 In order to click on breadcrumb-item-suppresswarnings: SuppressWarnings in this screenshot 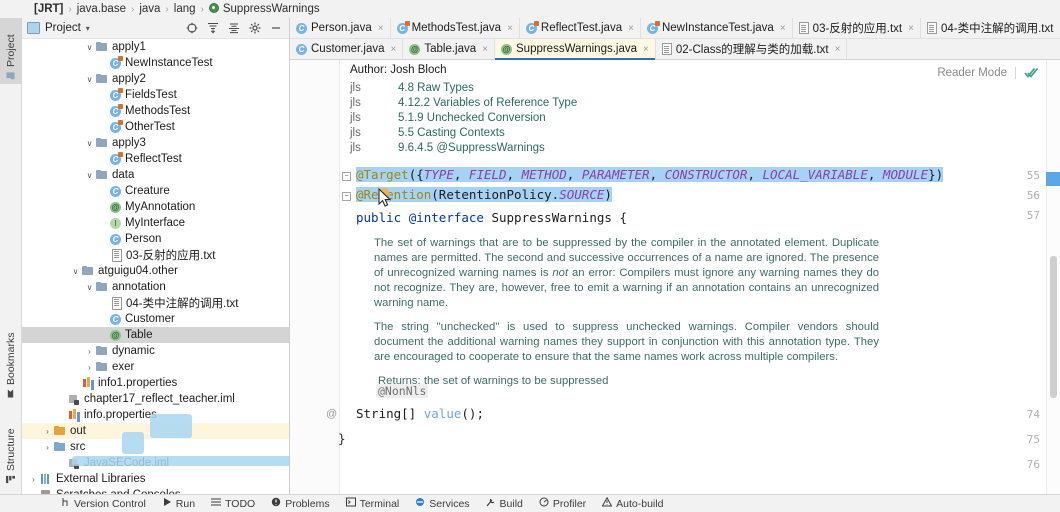, I will do `click(264, 9)`.